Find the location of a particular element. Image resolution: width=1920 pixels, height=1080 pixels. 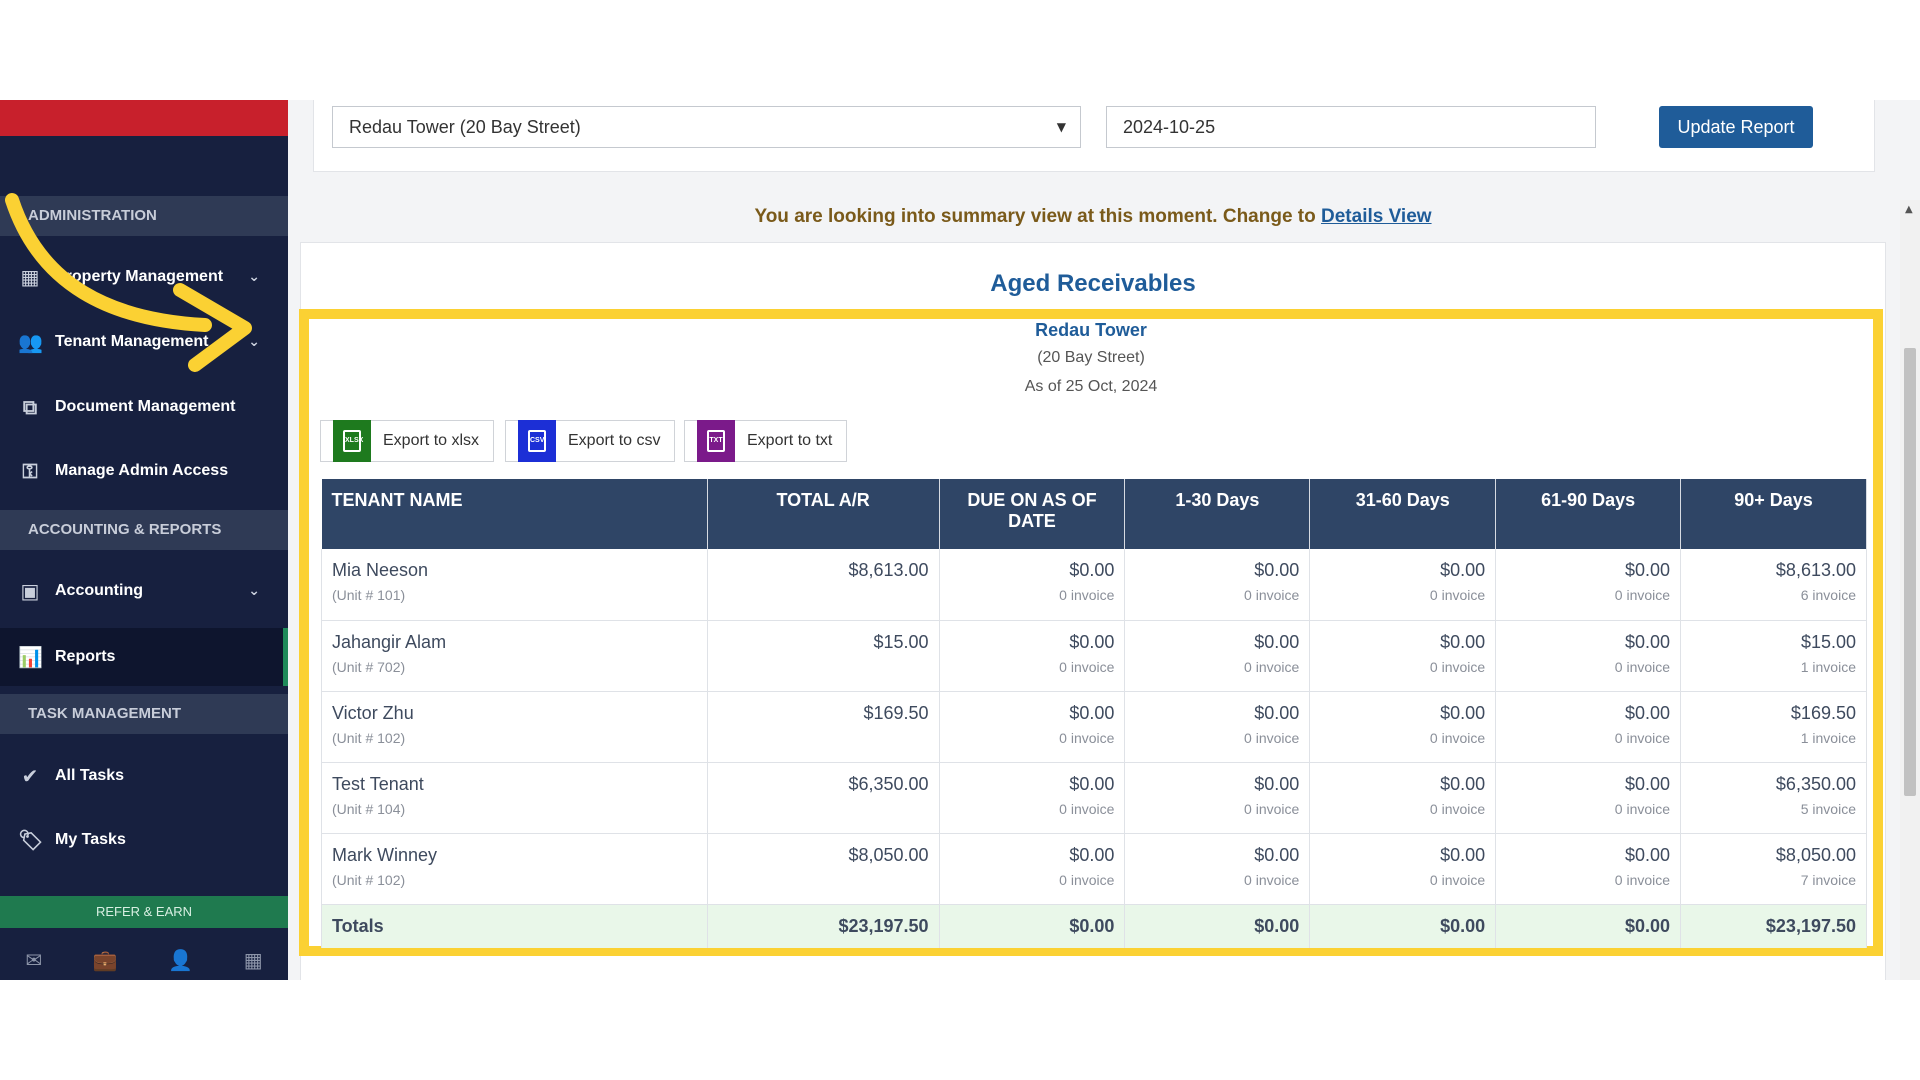

amount-cell-total: $8,613.00 is located at coordinates (823, 585).